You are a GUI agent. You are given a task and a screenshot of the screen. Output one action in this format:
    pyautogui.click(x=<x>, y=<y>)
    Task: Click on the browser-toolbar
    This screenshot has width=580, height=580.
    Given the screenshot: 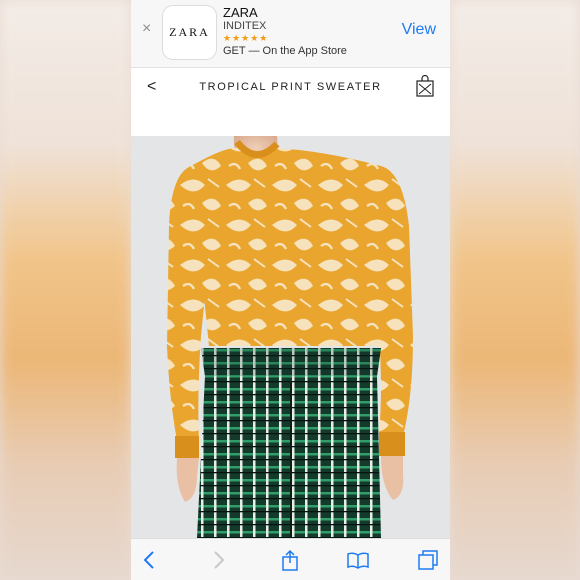 What is the action you would take?
    pyautogui.click(x=290, y=559)
    